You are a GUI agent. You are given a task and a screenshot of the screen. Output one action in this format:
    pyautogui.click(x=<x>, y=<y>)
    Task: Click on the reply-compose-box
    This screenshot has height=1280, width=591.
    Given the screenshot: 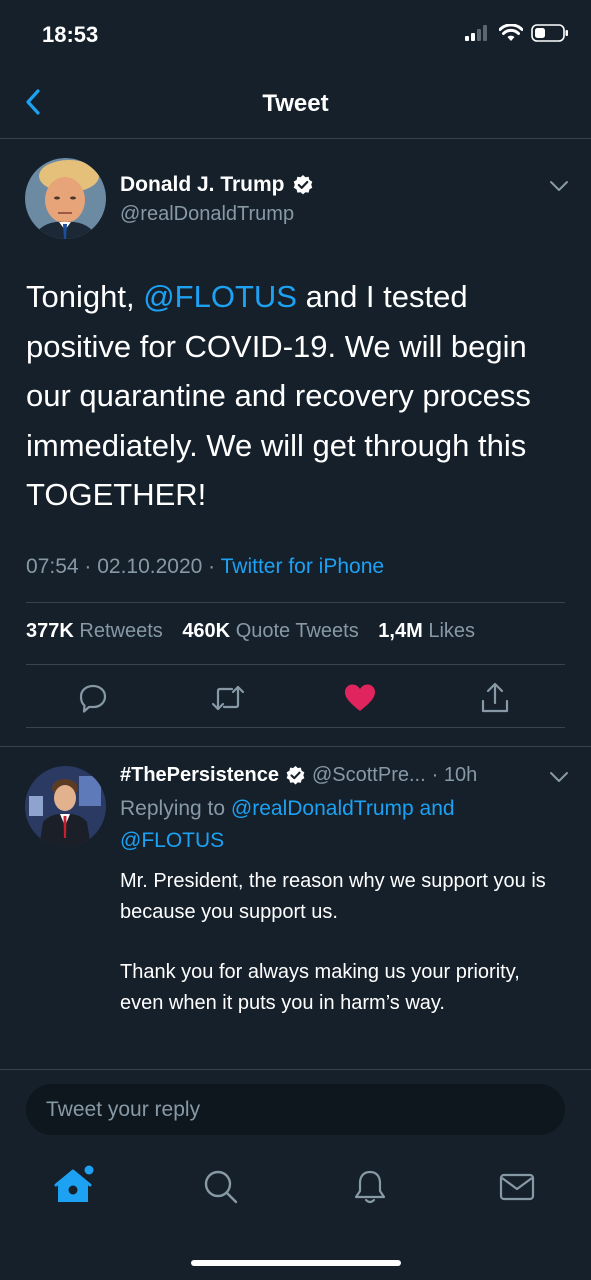 What is the action you would take?
    pyautogui.click(x=295, y=1109)
    